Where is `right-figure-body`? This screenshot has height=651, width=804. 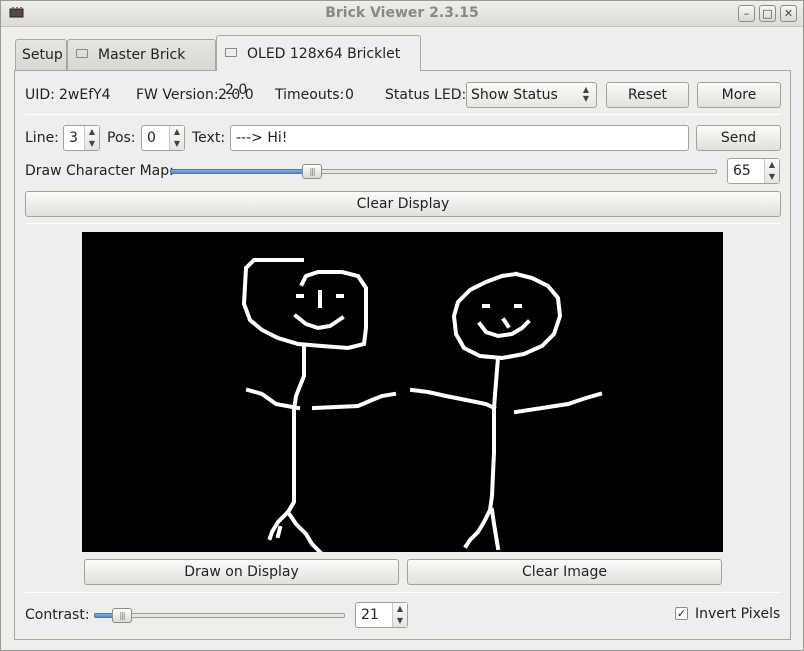 right-figure-body is located at coordinates (494, 434).